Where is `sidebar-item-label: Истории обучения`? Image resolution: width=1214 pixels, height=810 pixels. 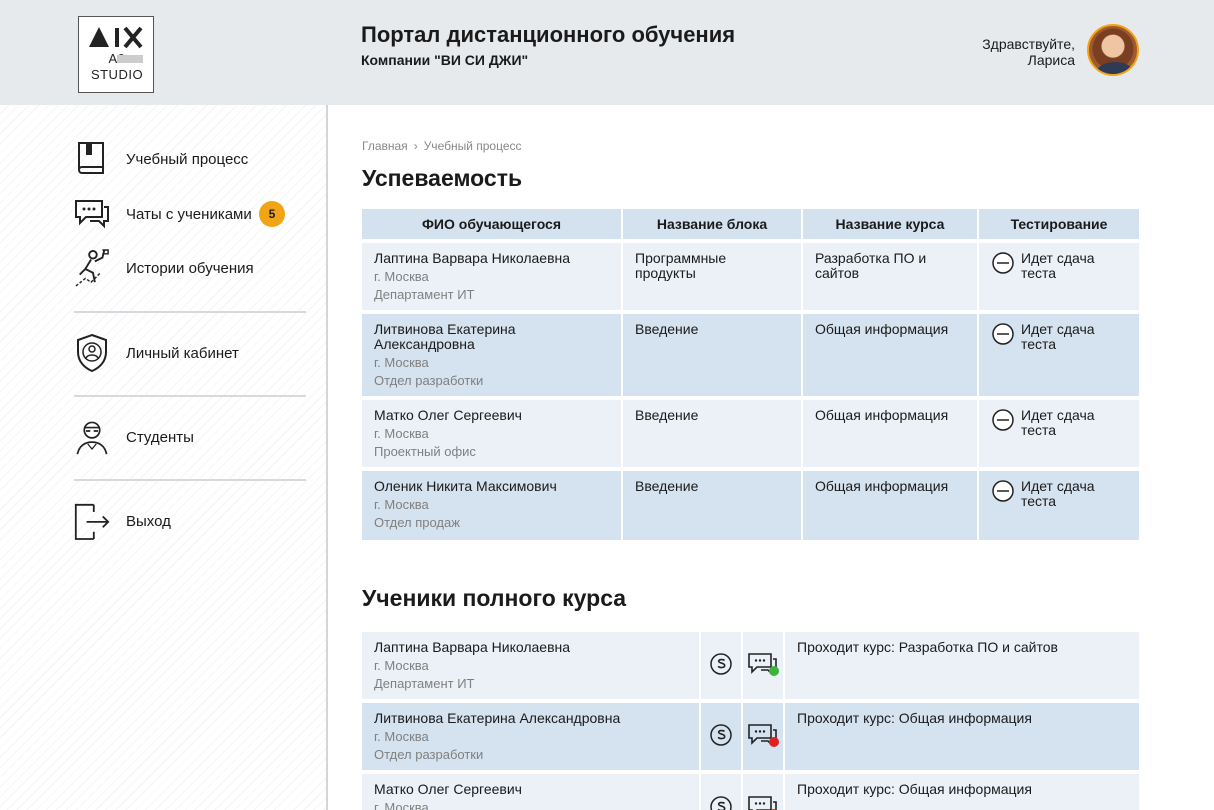 sidebar-item-label: Истории обучения is located at coordinates (190, 268).